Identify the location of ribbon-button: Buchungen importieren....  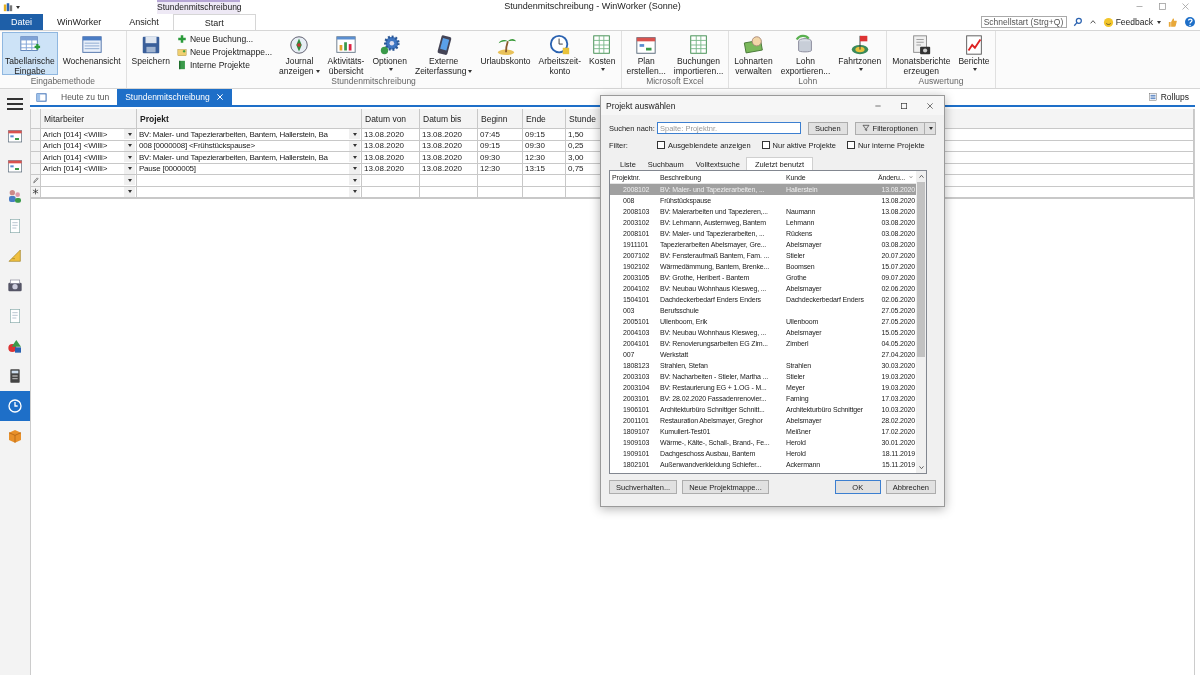
(698, 53).